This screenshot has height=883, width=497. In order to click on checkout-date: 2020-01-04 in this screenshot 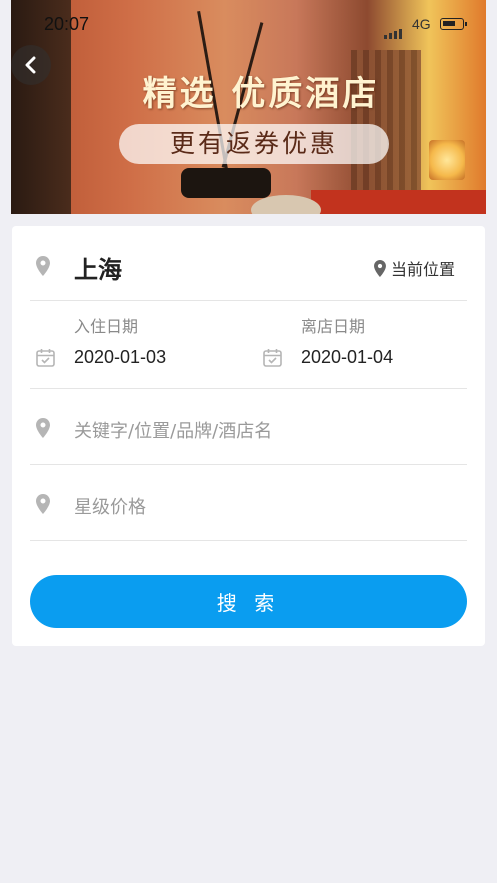, I will do `click(347, 357)`.